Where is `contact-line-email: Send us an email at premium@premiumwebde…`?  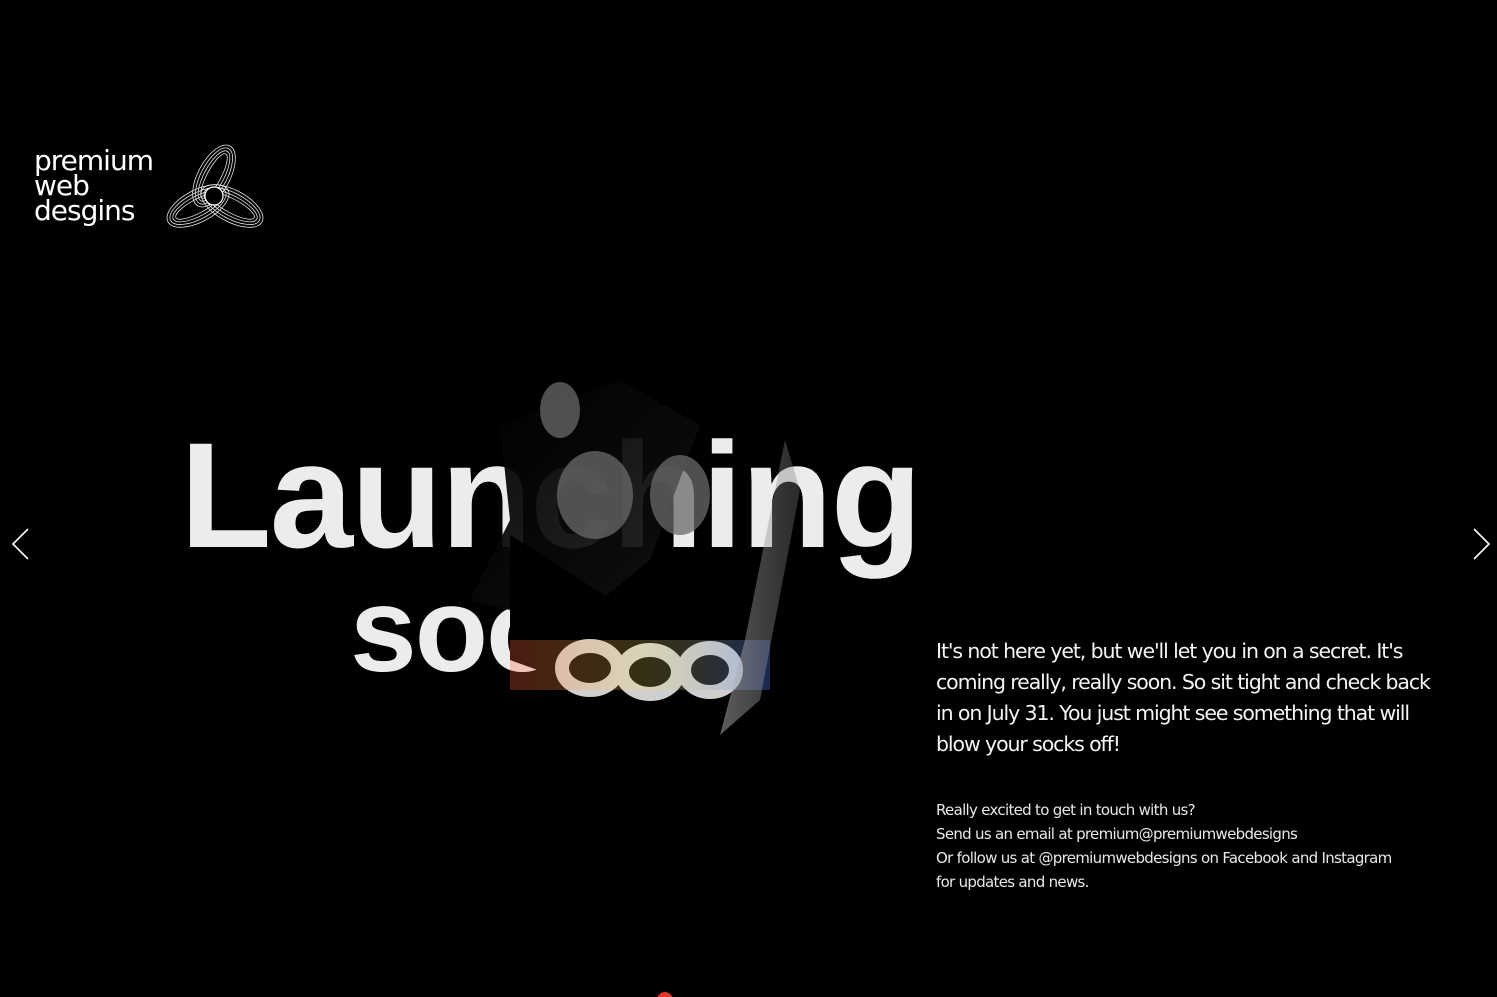 contact-line-email: Send us an email at premium@premiumwebde… is located at coordinates (1117, 834).